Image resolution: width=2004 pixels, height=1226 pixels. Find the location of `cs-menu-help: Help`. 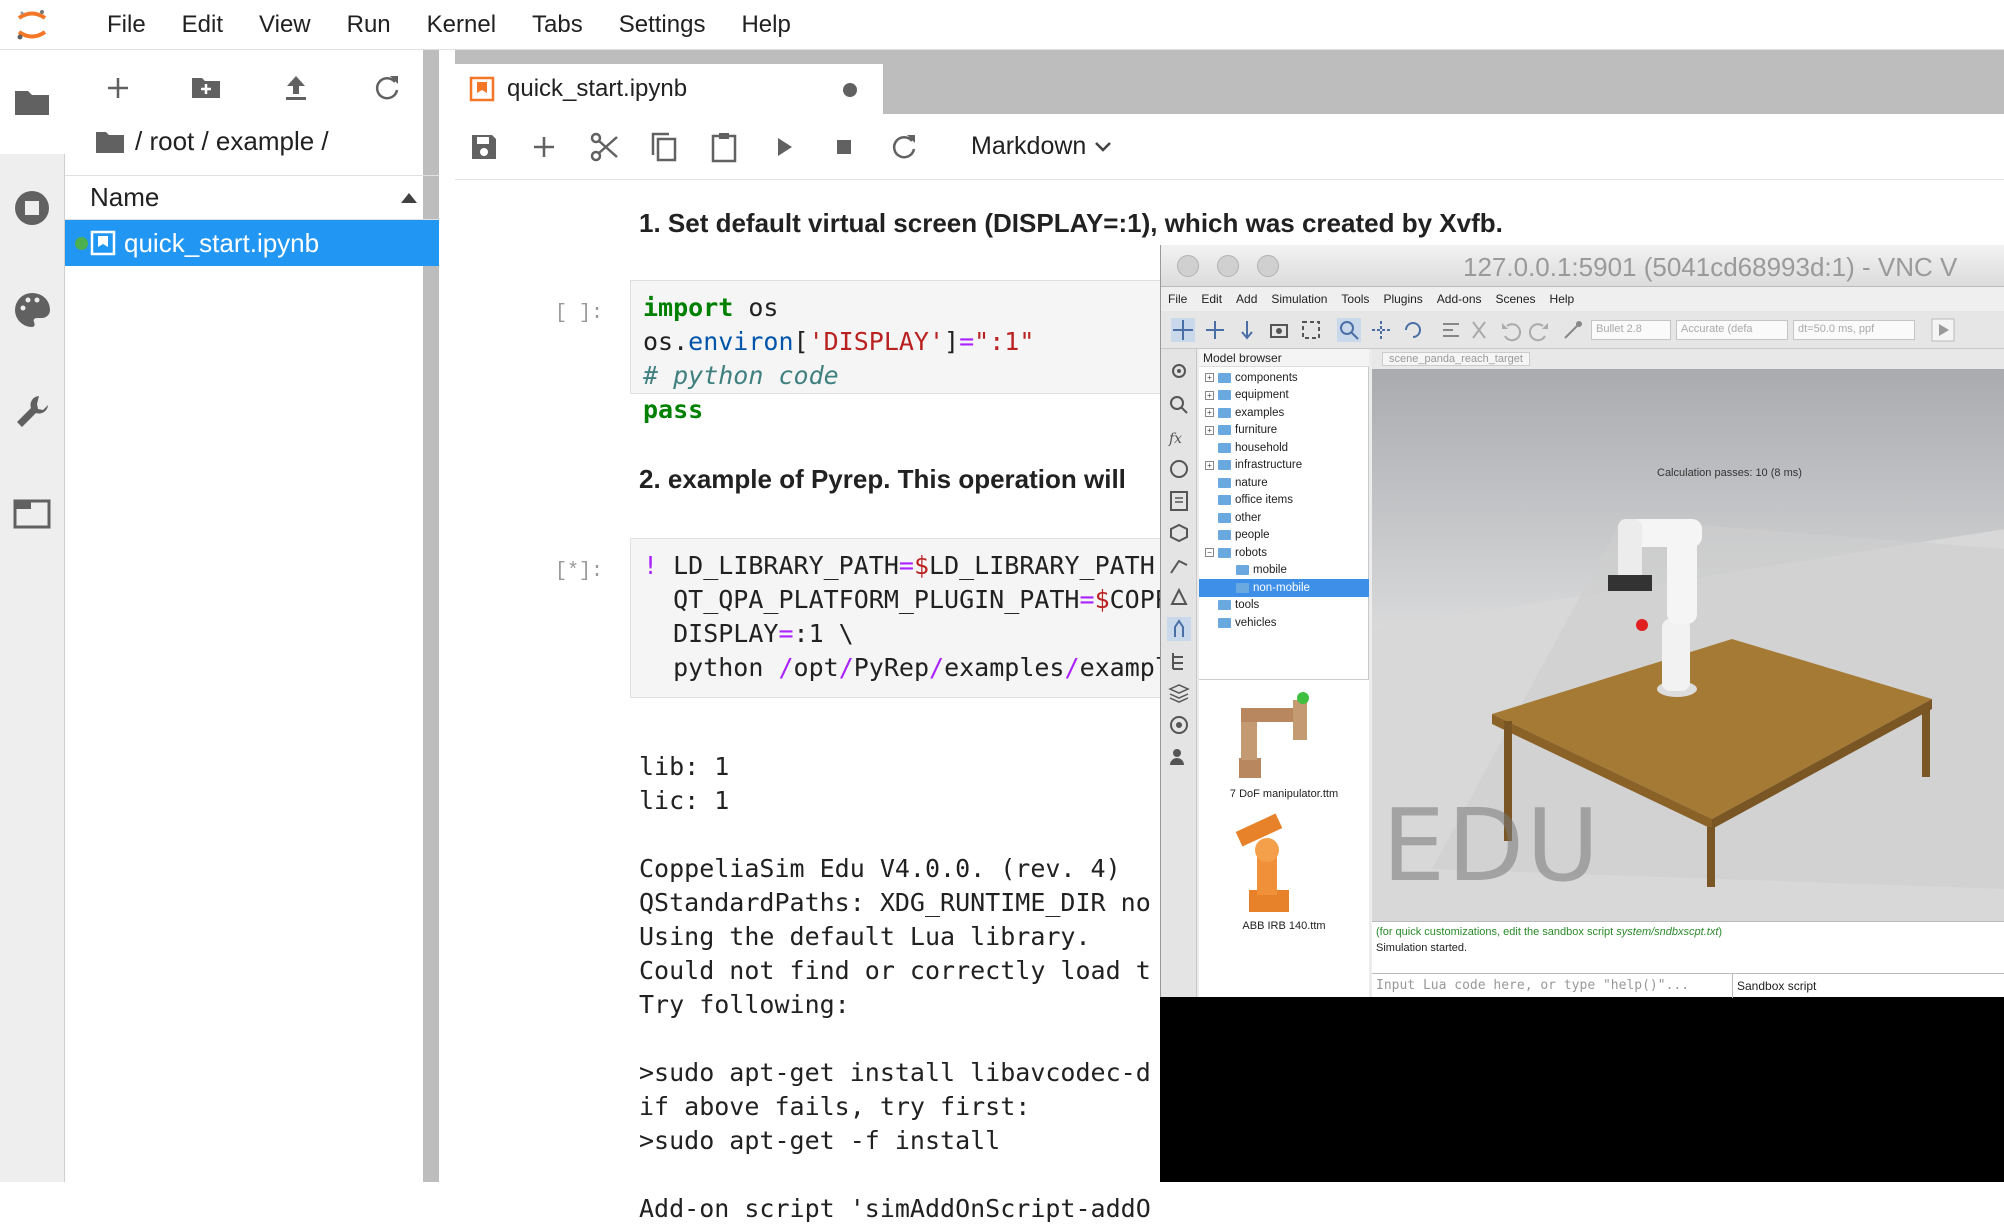

cs-menu-help: Help is located at coordinates (1562, 299).